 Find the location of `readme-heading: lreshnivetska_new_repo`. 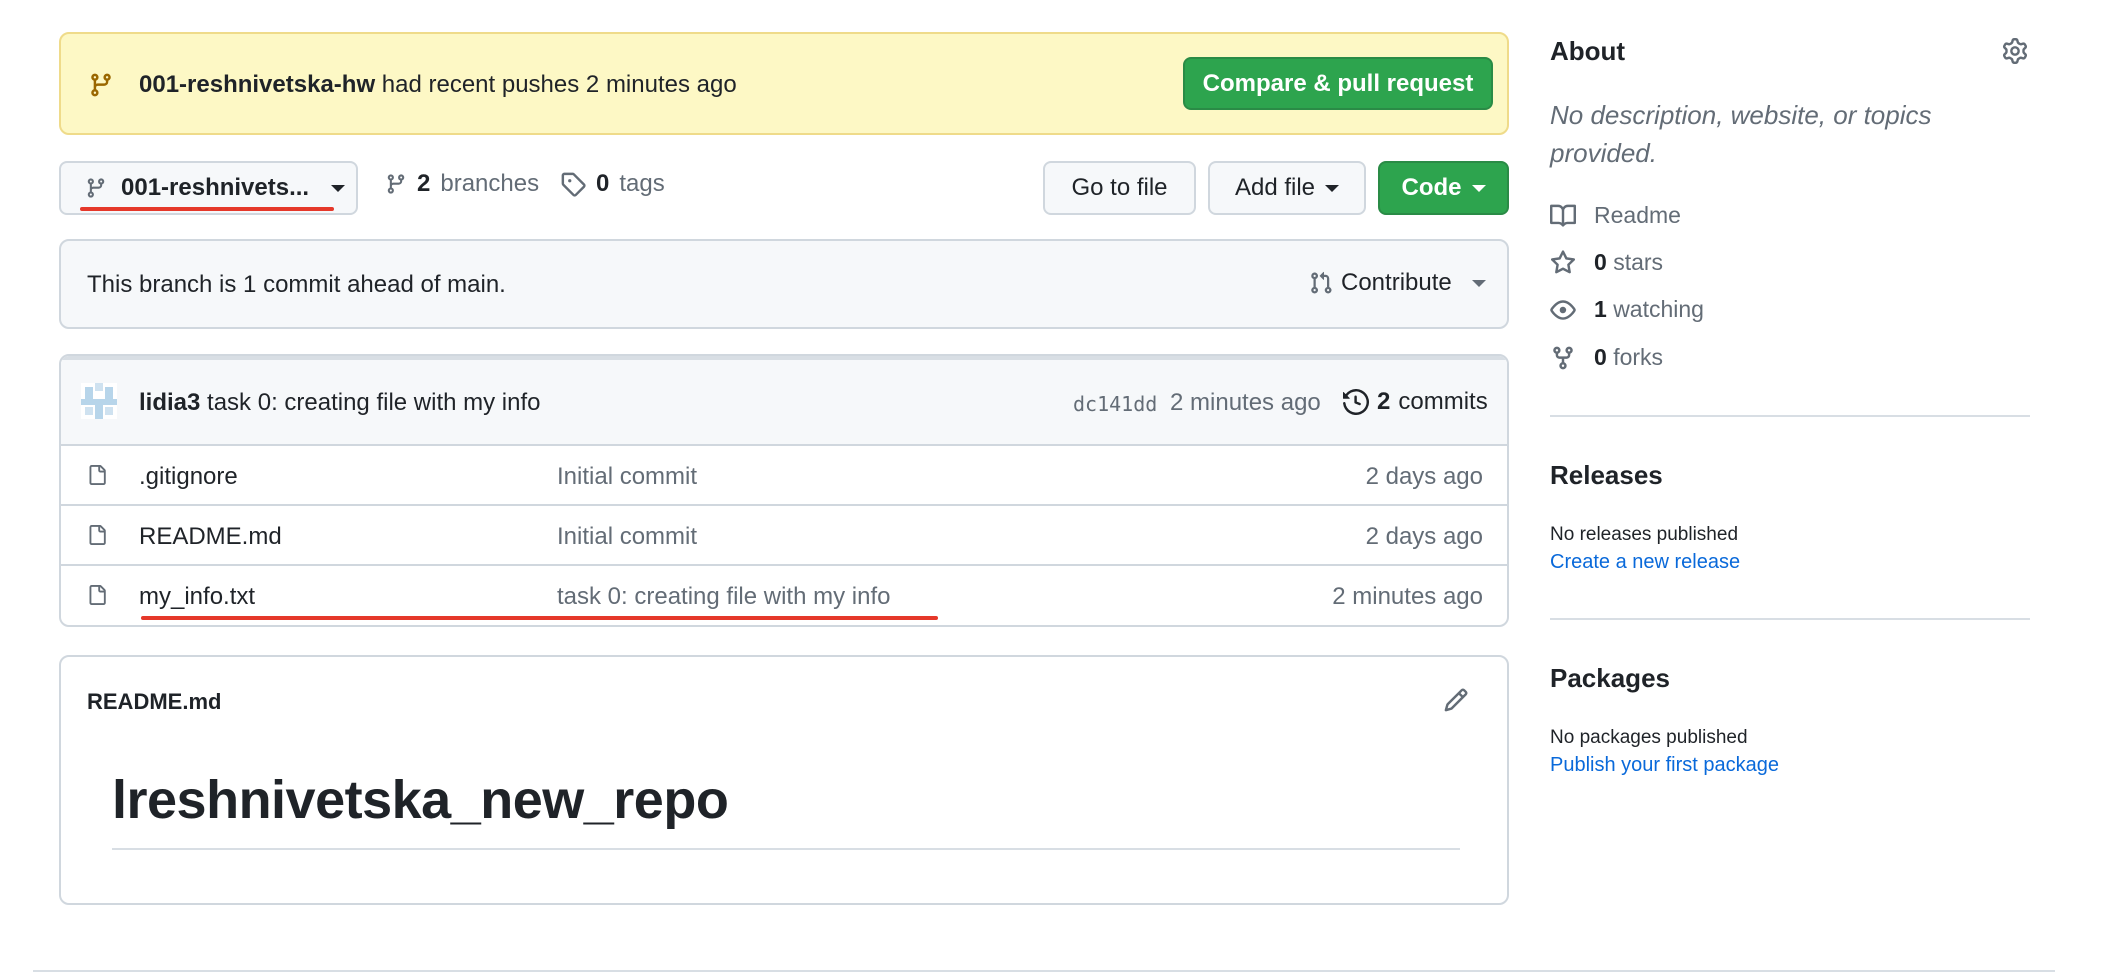

readme-heading: lreshnivetska_new_repo is located at coordinates (420, 800).